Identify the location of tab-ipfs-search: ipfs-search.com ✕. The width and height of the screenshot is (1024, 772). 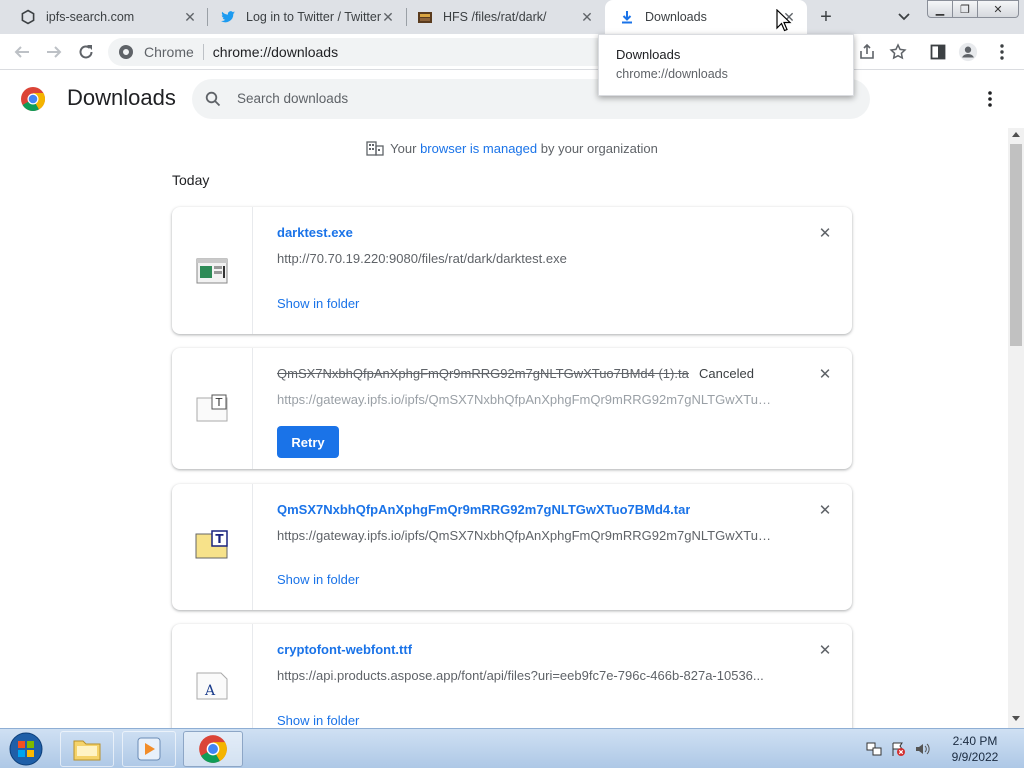
(108, 17).